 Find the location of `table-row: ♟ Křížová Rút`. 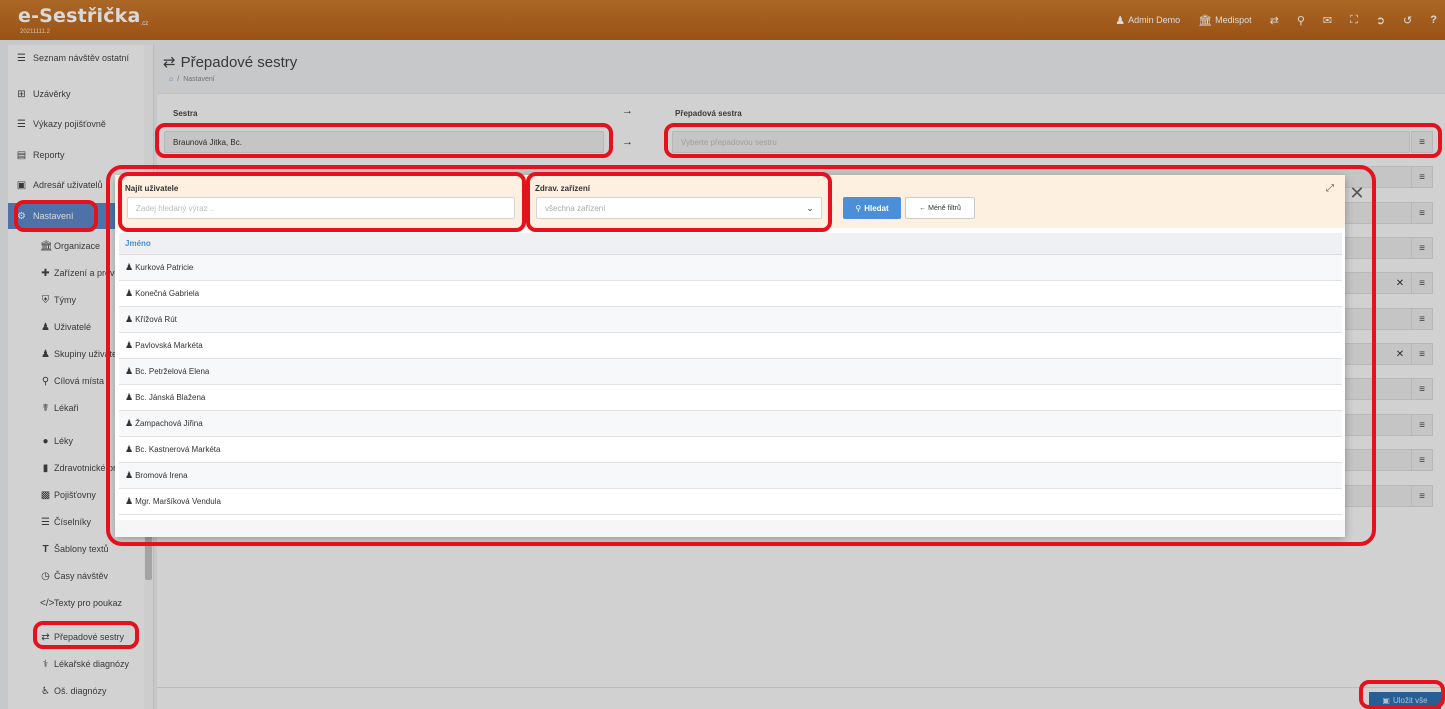

table-row: ♟ Křížová Rút is located at coordinates (730, 320).